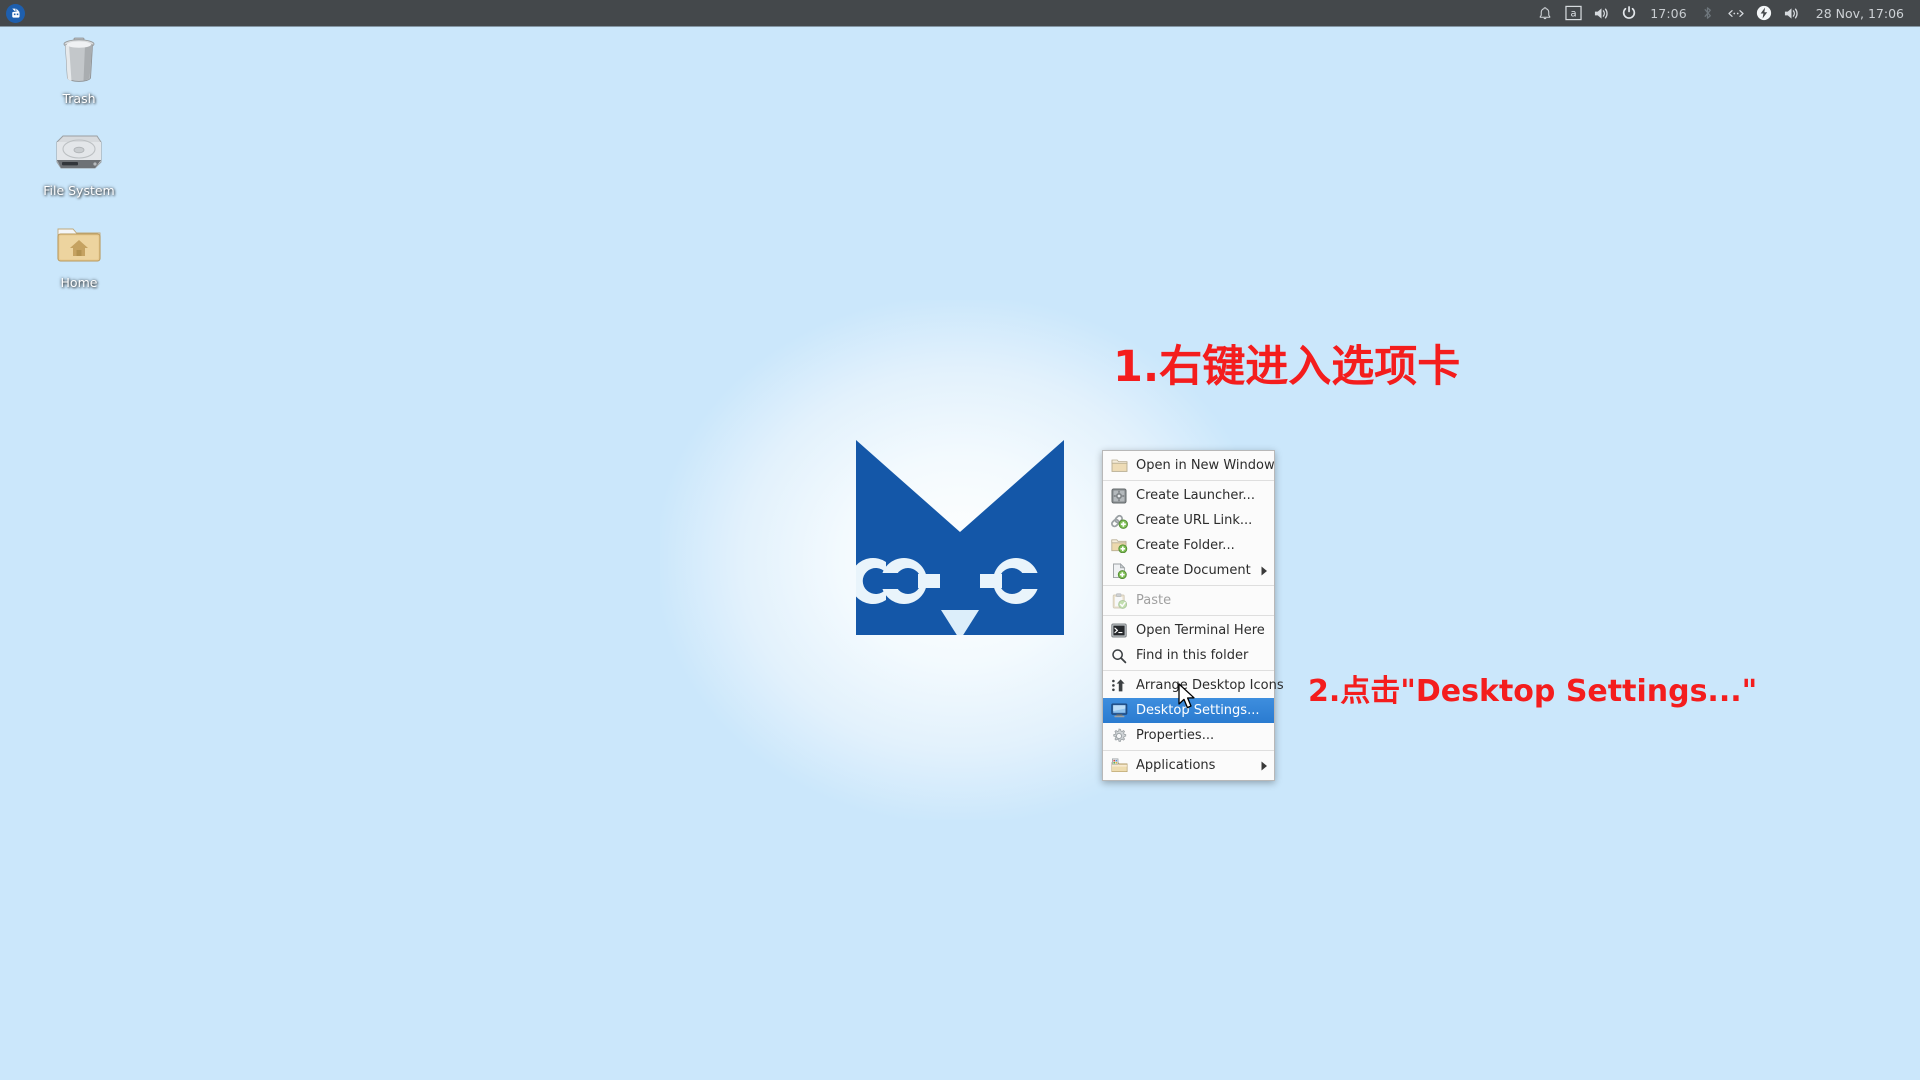  Describe the element at coordinates (1668, 13) in the screenshot. I see `panel-clock: 17:06` at that location.